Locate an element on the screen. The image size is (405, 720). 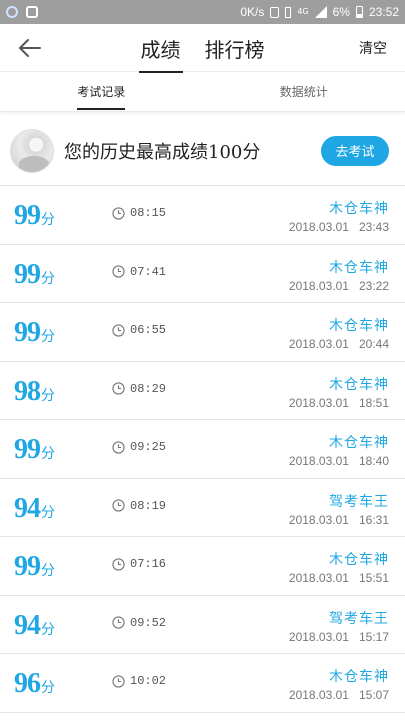
record-datetime: 2018.03.01 18:51 is located at coordinates (339, 403).